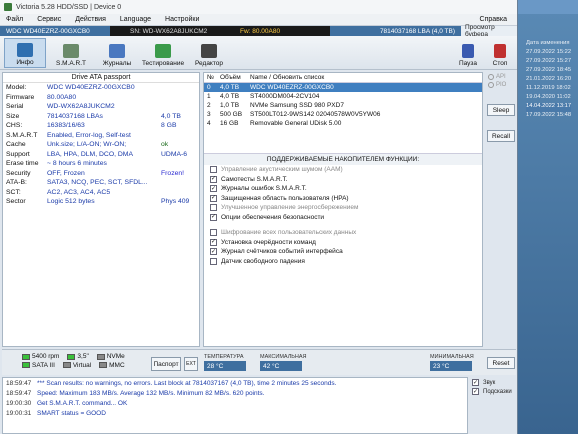  Describe the element at coordinates (101, 202) in the screenshot. I see `passport-row: Sector Logic 512 bytes Phys 409` at that location.